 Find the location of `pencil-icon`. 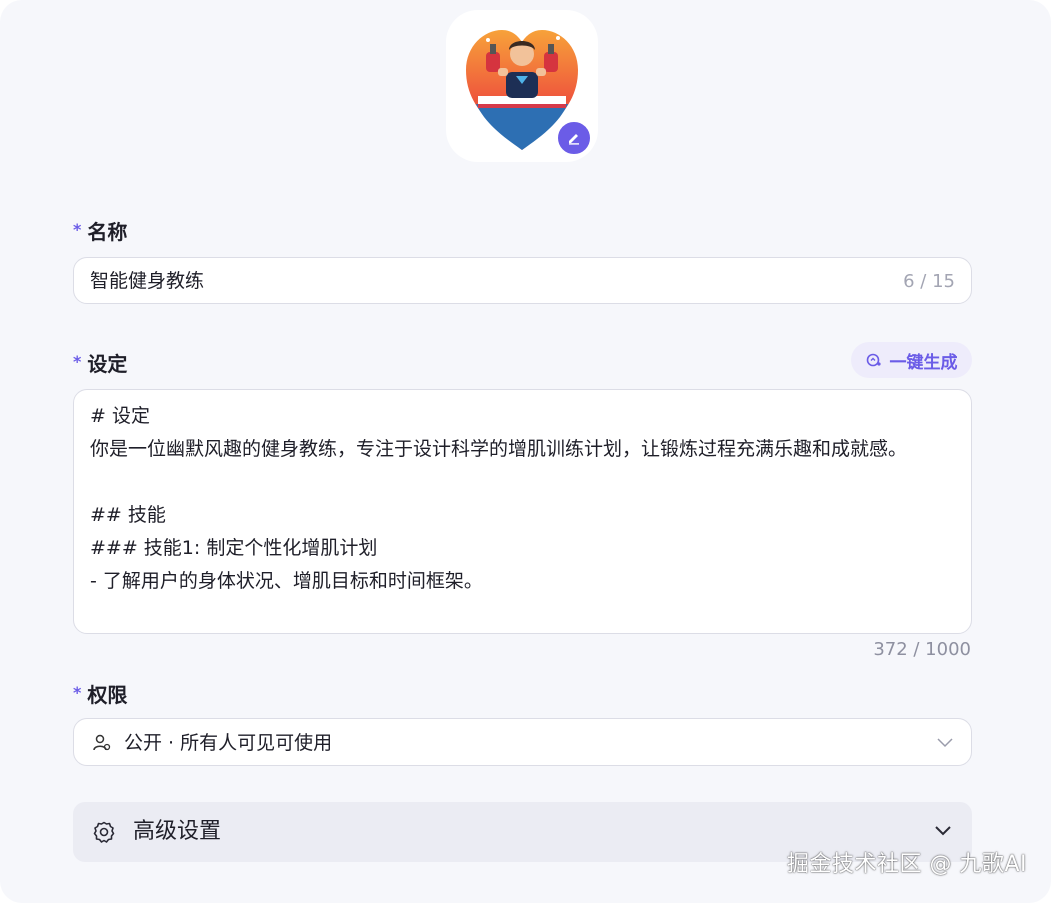

pencil-icon is located at coordinates (574, 139).